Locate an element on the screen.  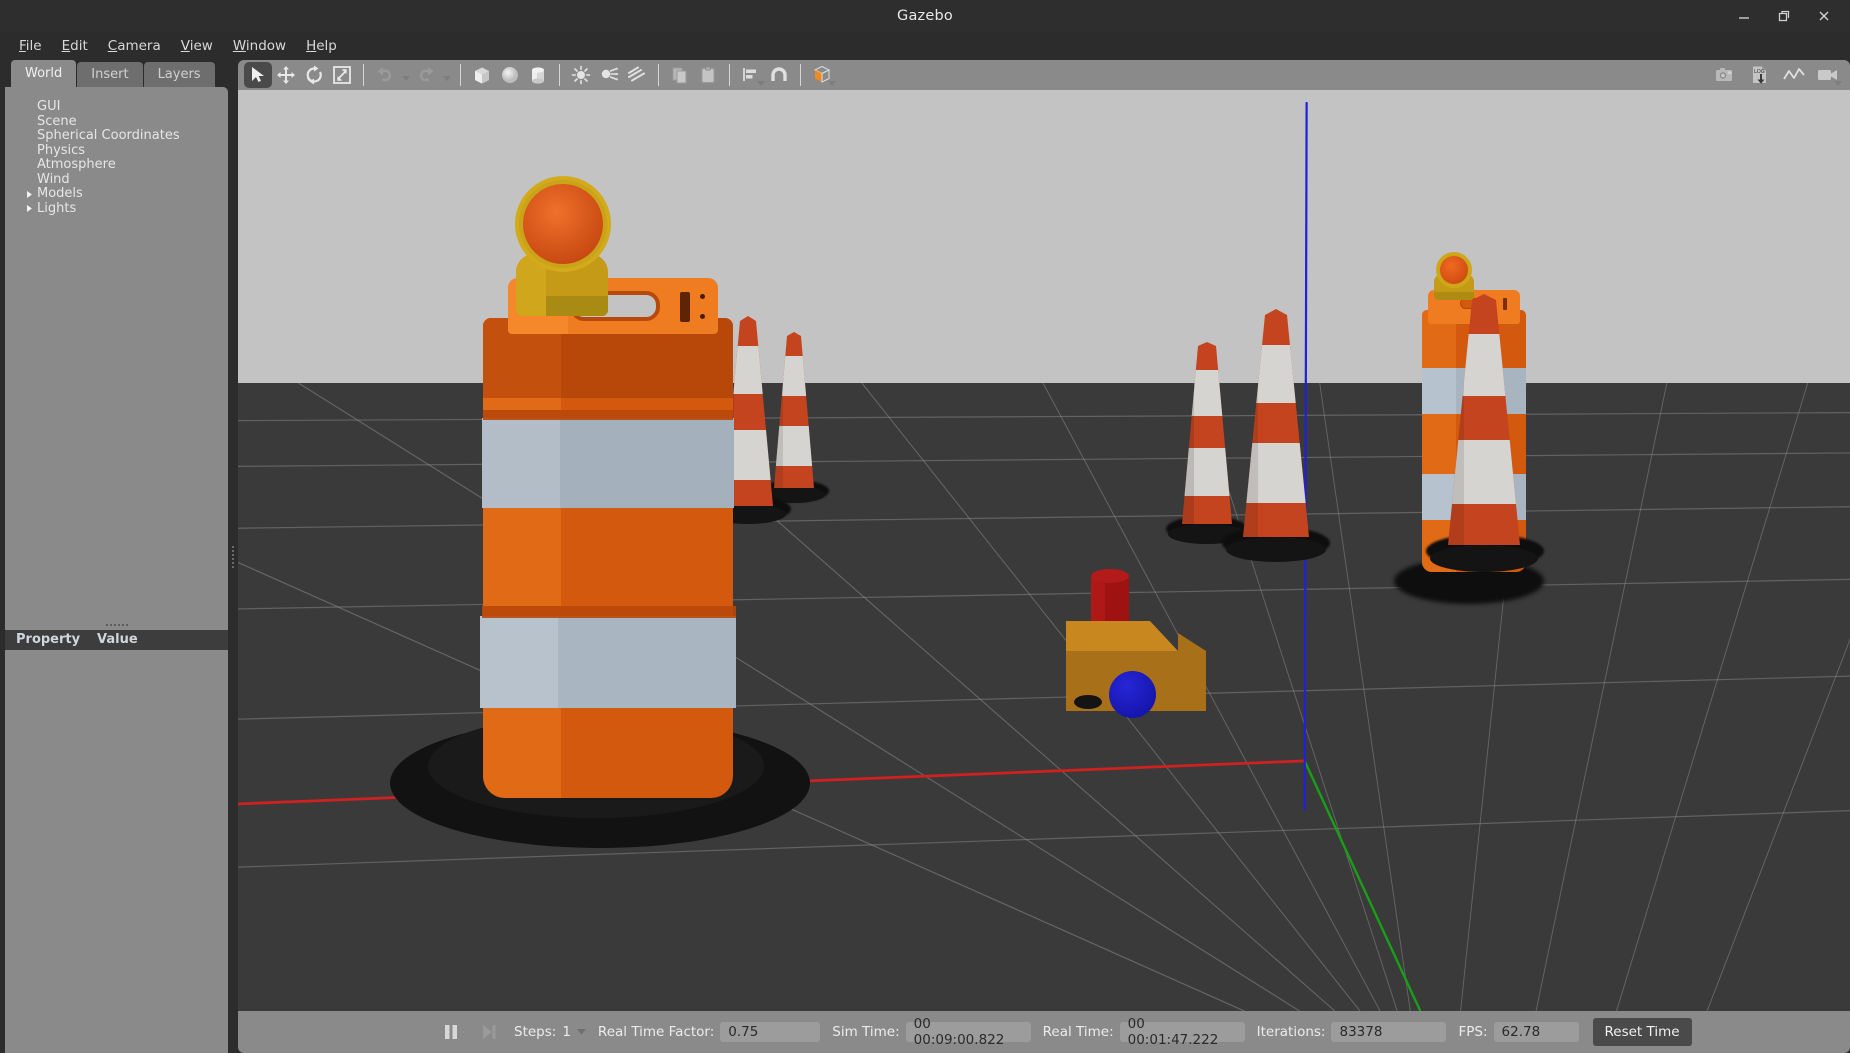
align-button is located at coordinates (751, 75).